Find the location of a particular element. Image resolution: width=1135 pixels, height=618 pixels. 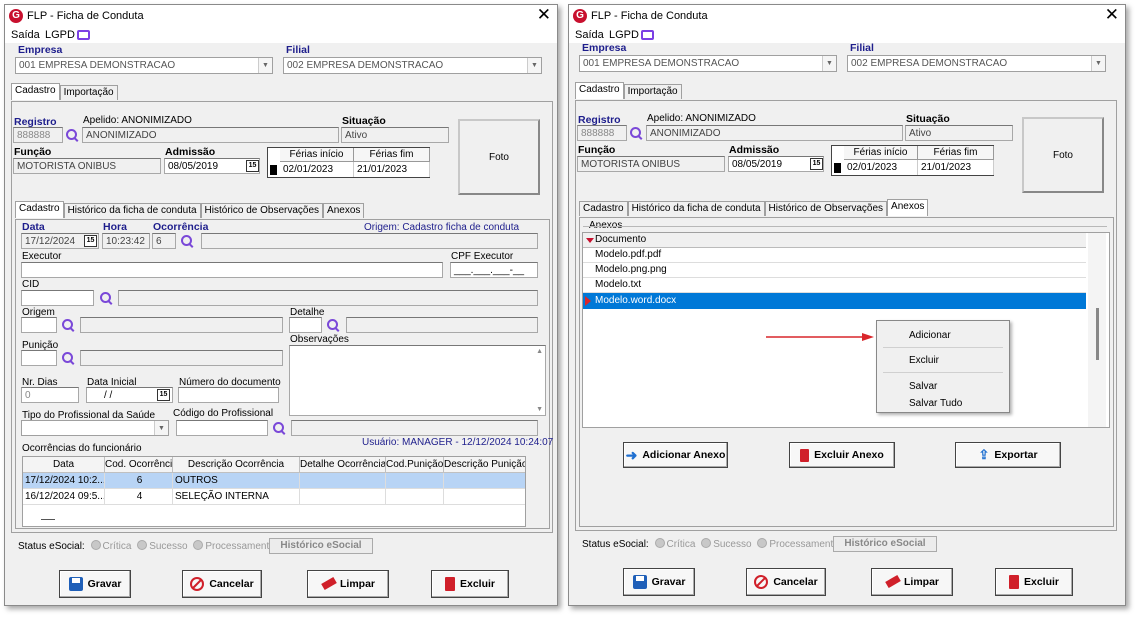

title-bar: G FLP - Ficha de Conduta ✕ is located at coordinates (847, 16).